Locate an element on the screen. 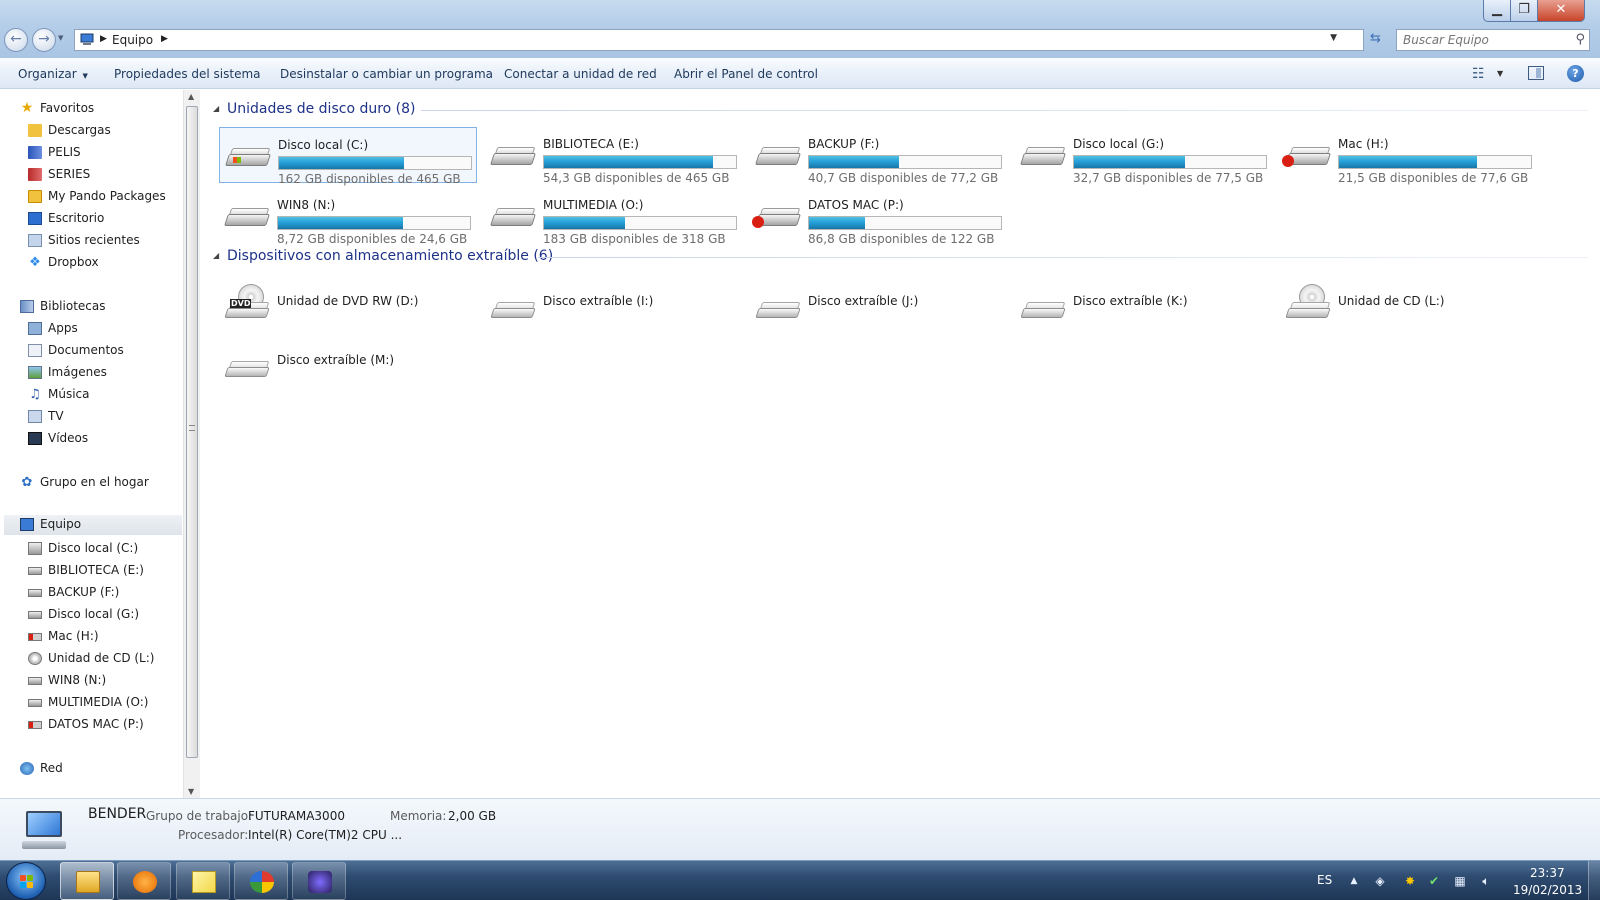  removable-name: Disco extraíble (K:) is located at coordinates (1130, 301).